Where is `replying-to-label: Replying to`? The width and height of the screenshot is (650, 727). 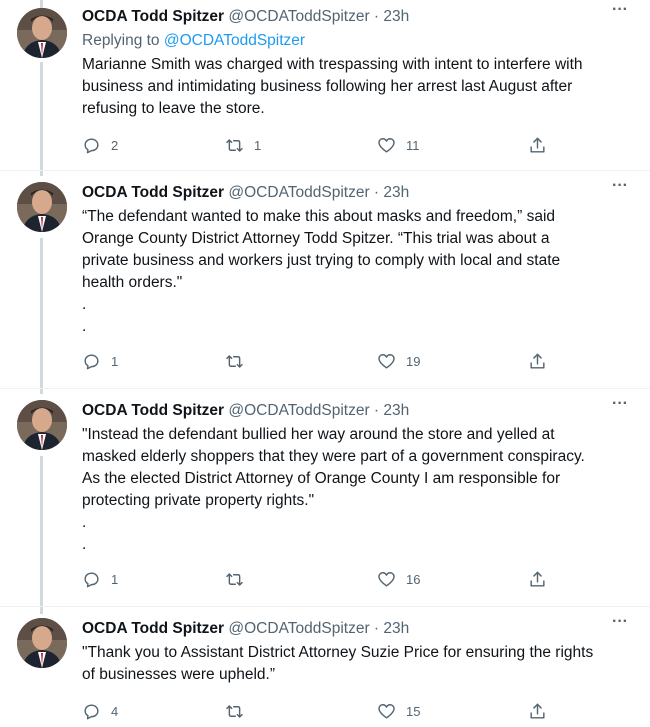
replying-to-label: Replying to is located at coordinates (123, 40).